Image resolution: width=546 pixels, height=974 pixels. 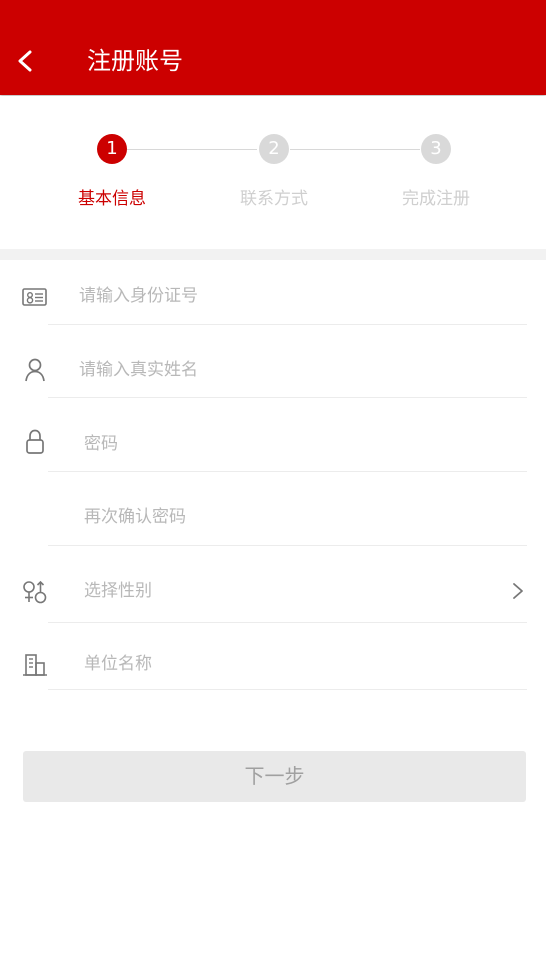 What do you see at coordinates (273, 584) in the screenshot?
I see `gender-selector: 选择性别` at bounding box center [273, 584].